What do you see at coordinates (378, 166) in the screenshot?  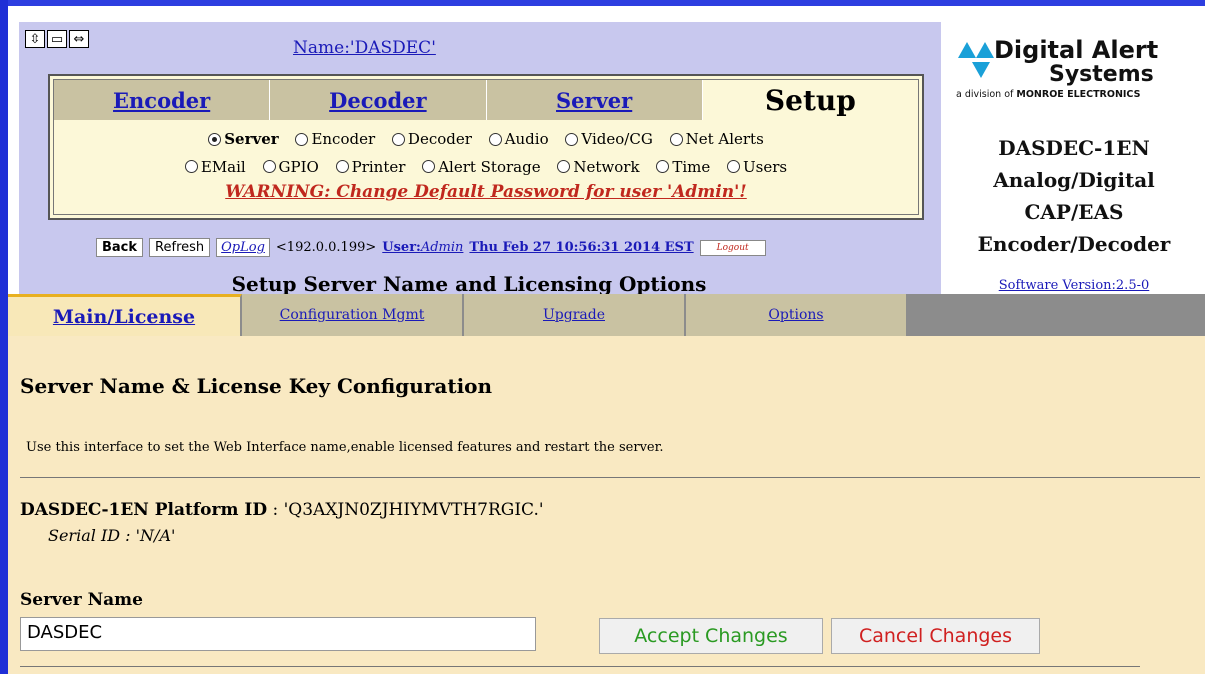 I see `radio-label: Printer` at bounding box center [378, 166].